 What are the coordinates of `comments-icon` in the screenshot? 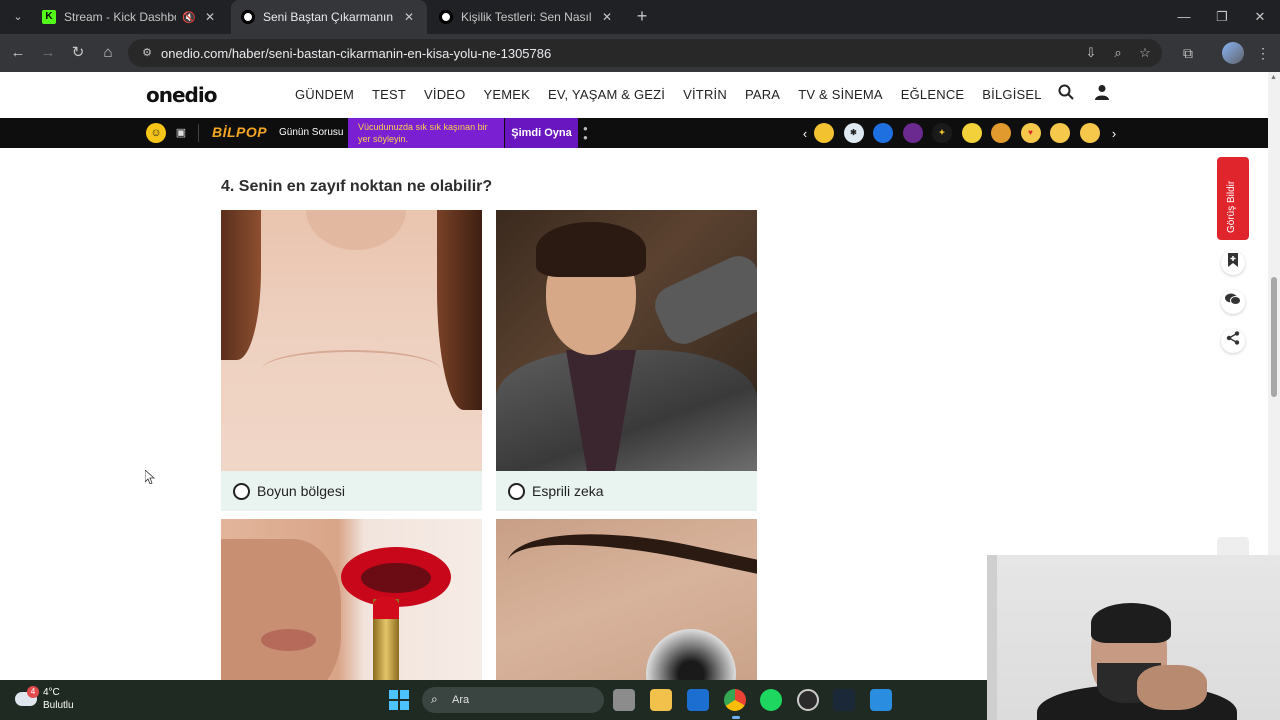 It's located at (1233, 302).